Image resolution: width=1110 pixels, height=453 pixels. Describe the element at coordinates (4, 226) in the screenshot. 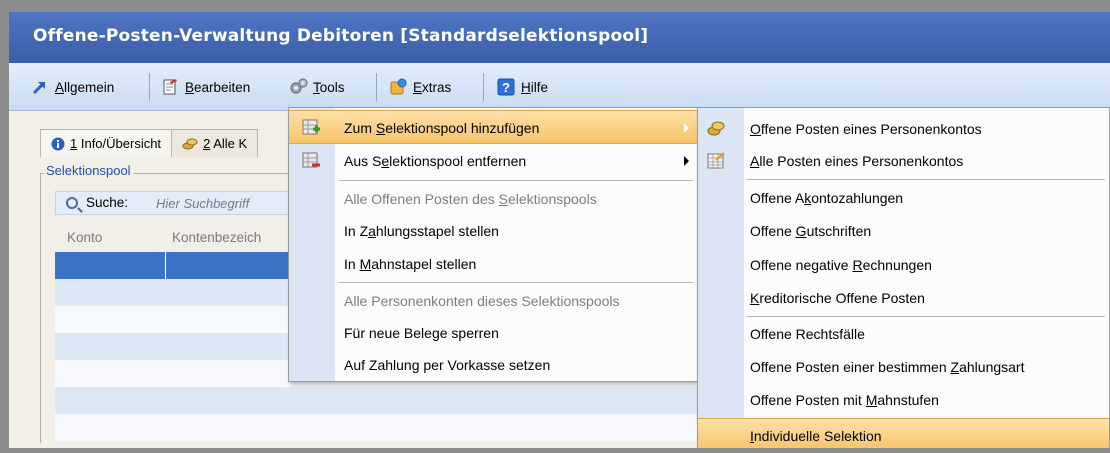

I see `screen-frame-left` at that location.